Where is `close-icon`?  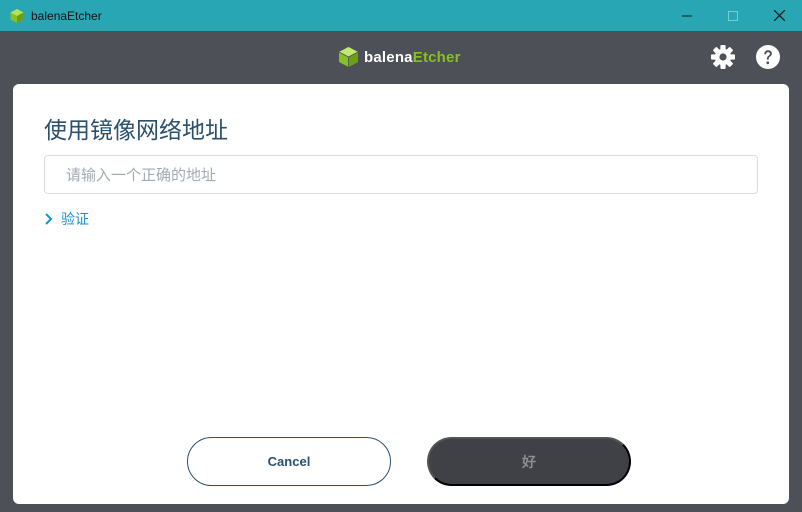 close-icon is located at coordinates (779, 15).